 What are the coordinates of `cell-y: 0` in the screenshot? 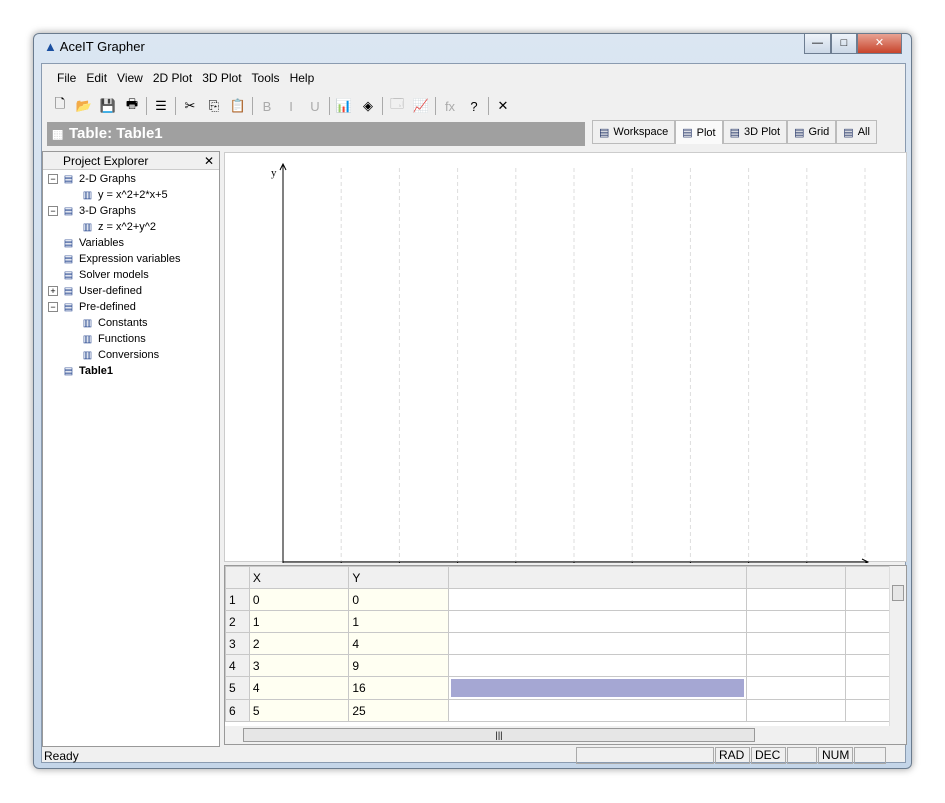 It's located at (398, 599).